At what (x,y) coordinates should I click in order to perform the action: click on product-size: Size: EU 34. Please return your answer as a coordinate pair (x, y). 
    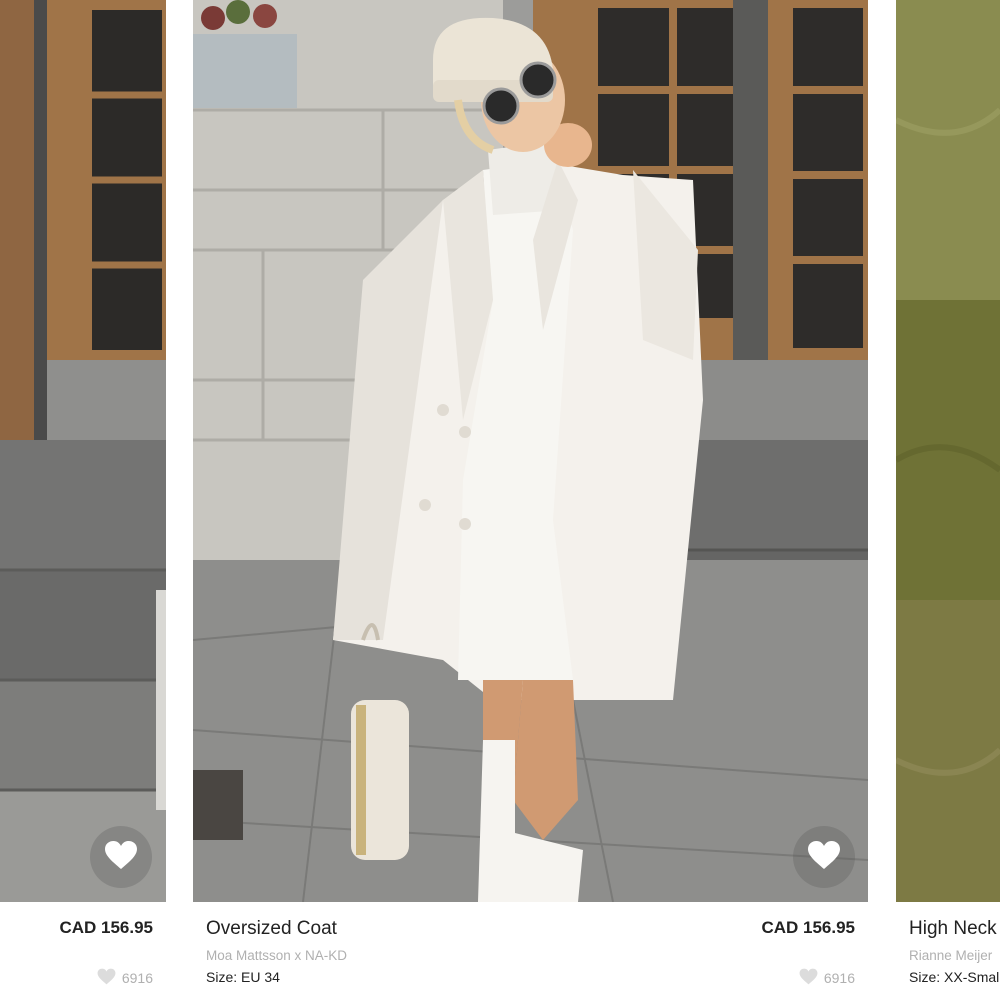
    Looking at the image, I should click on (243, 977).